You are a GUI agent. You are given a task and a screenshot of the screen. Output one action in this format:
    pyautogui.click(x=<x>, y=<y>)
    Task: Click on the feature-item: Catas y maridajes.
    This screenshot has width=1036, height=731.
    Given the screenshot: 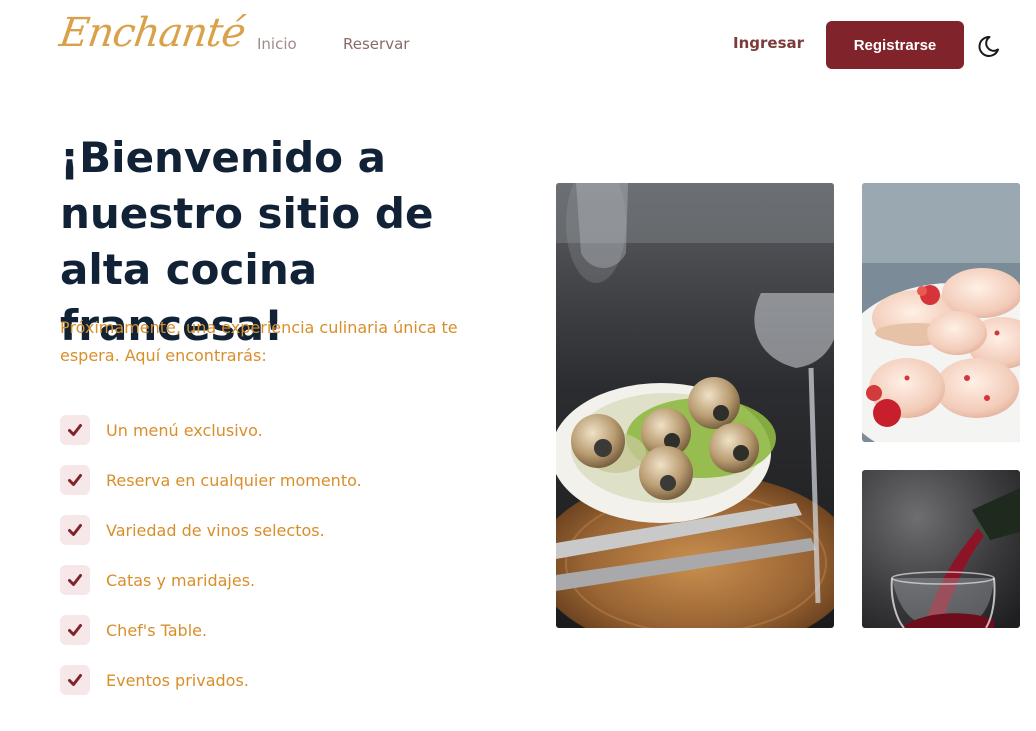 What is the action you would take?
    pyautogui.click(x=211, y=580)
    